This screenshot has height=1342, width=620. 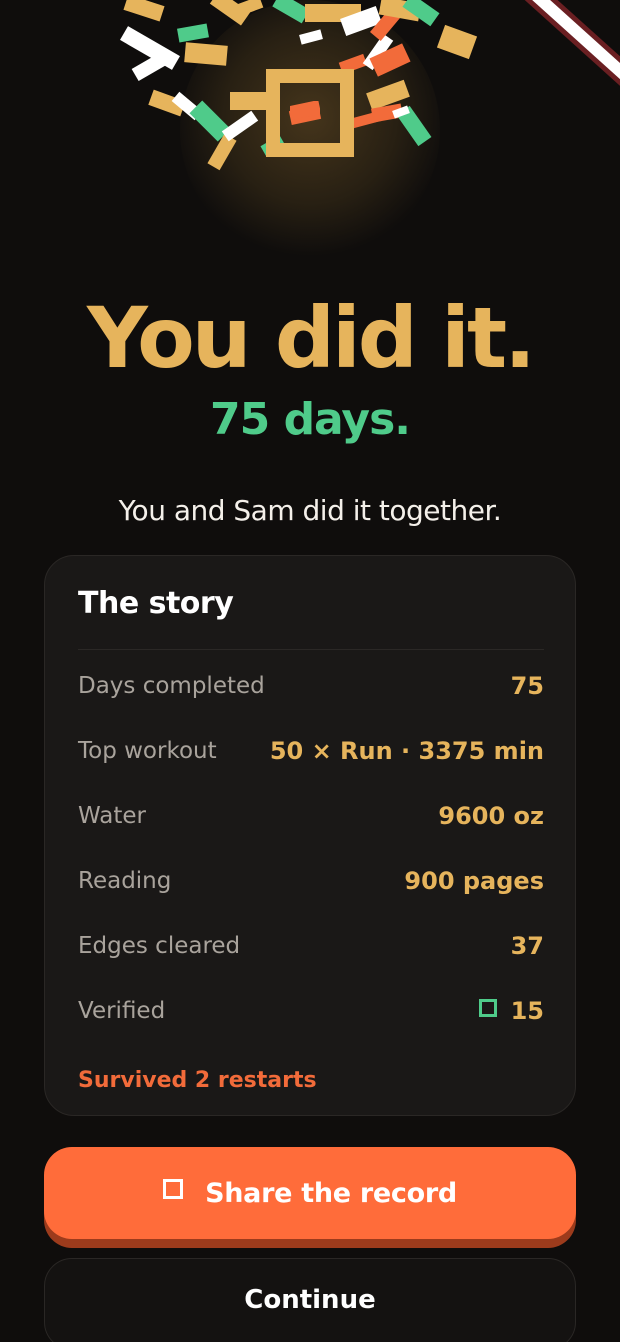 What do you see at coordinates (159, 946) in the screenshot?
I see `stat-label: Edges cleared` at bounding box center [159, 946].